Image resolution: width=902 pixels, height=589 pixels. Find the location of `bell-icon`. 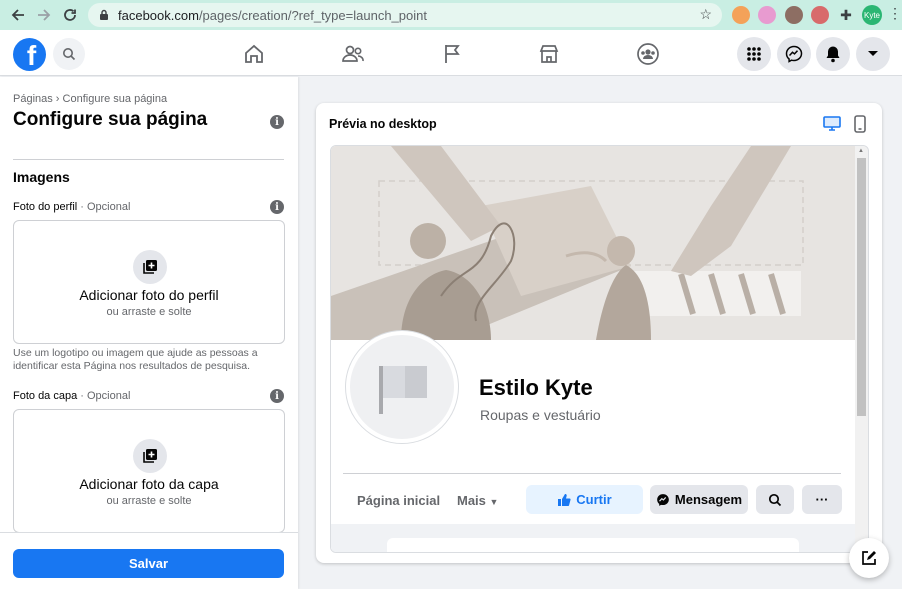

bell-icon is located at coordinates (833, 54).